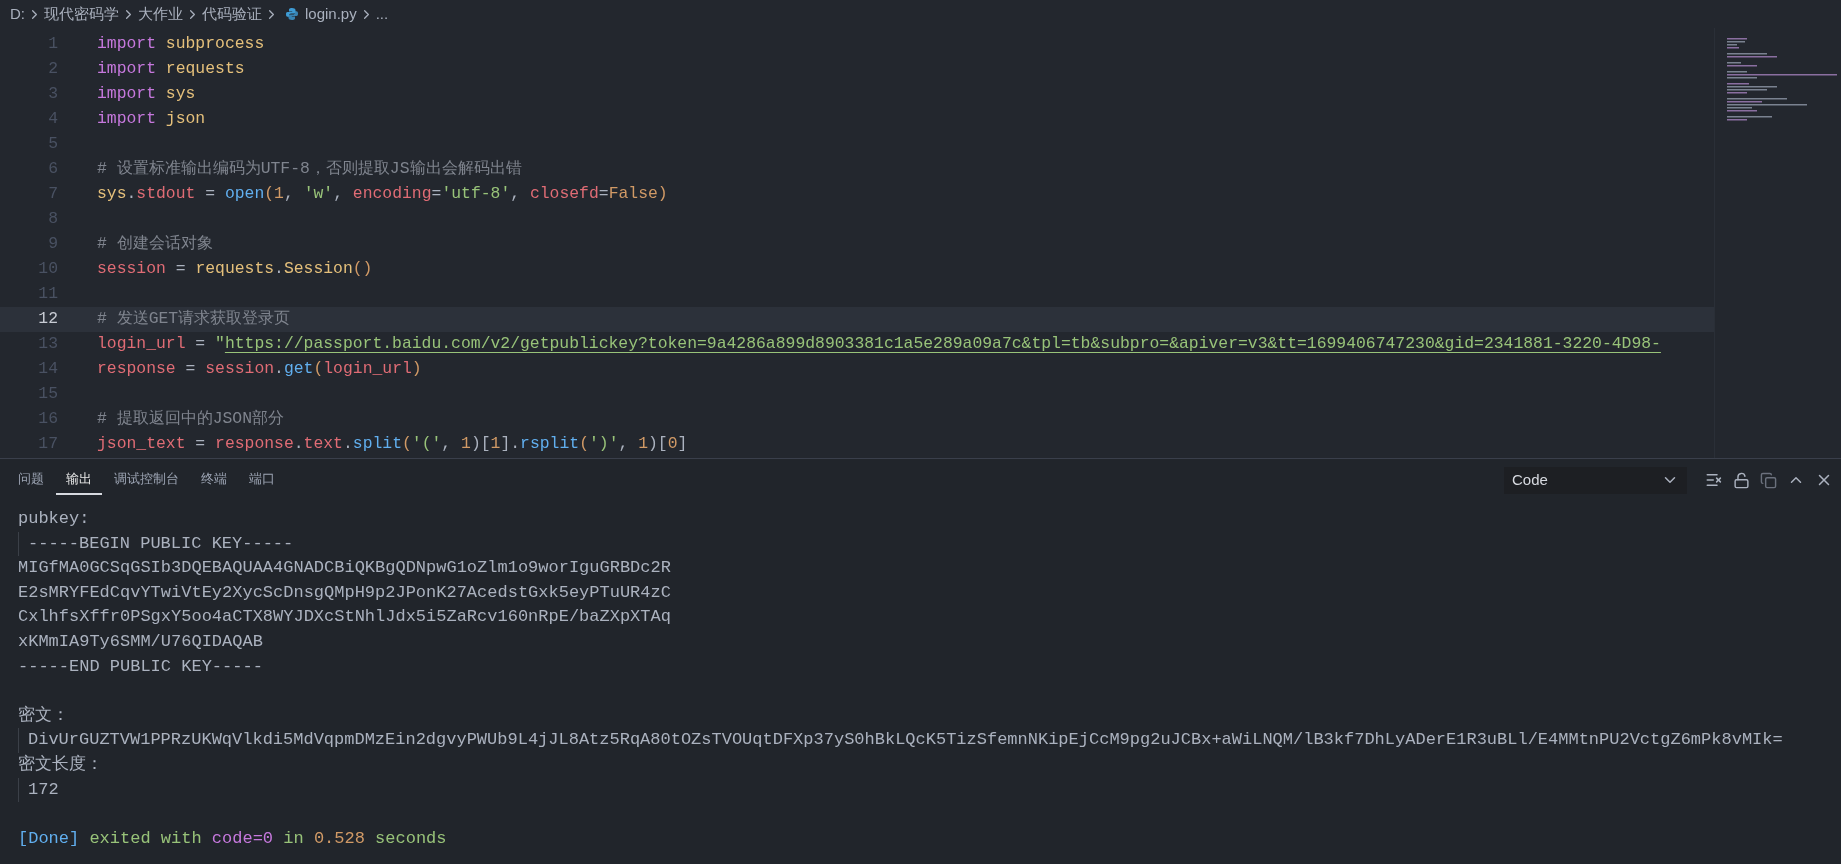 Image resolution: width=1841 pixels, height=864 pixels. What do you see at coordinates (54, 519) in the screenshot?
I see `output-line: pubkey:` at bounding box center [54, 519].